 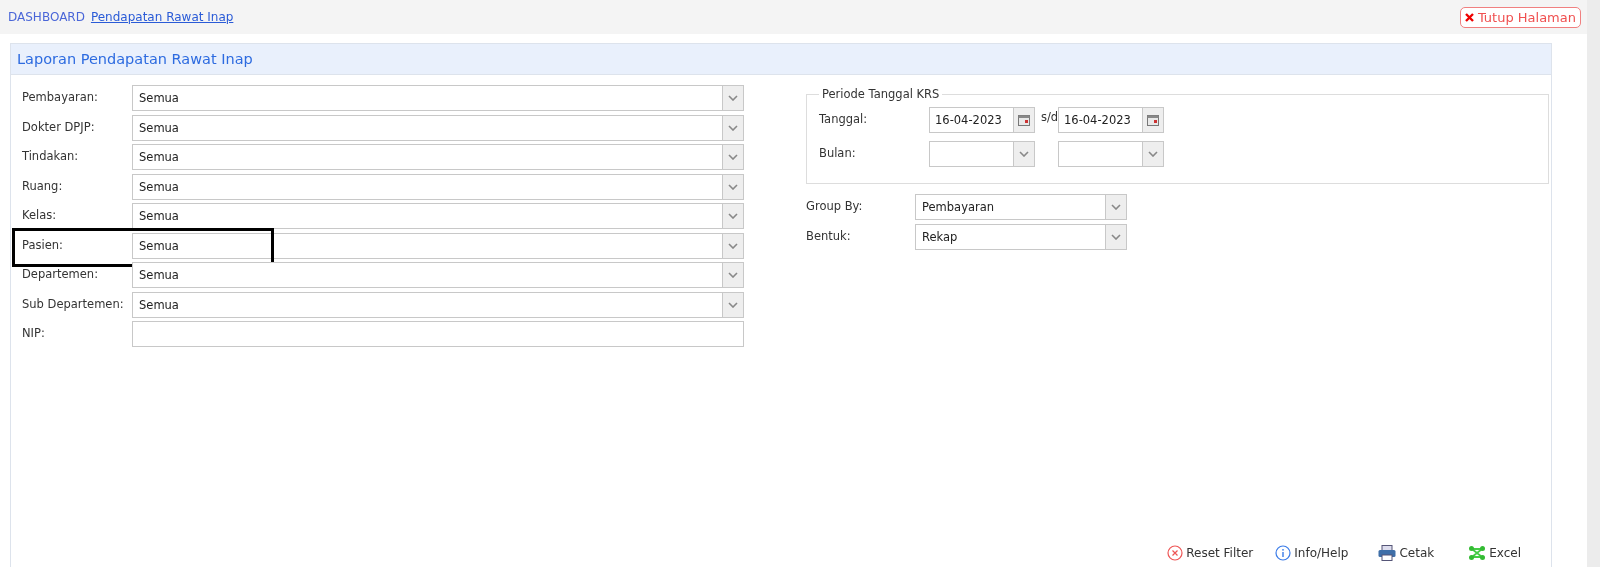 What do you see at coordinates (835, 206) in the screenshot?
I see `field-label: Group By:` at bounding box center [835, 206].